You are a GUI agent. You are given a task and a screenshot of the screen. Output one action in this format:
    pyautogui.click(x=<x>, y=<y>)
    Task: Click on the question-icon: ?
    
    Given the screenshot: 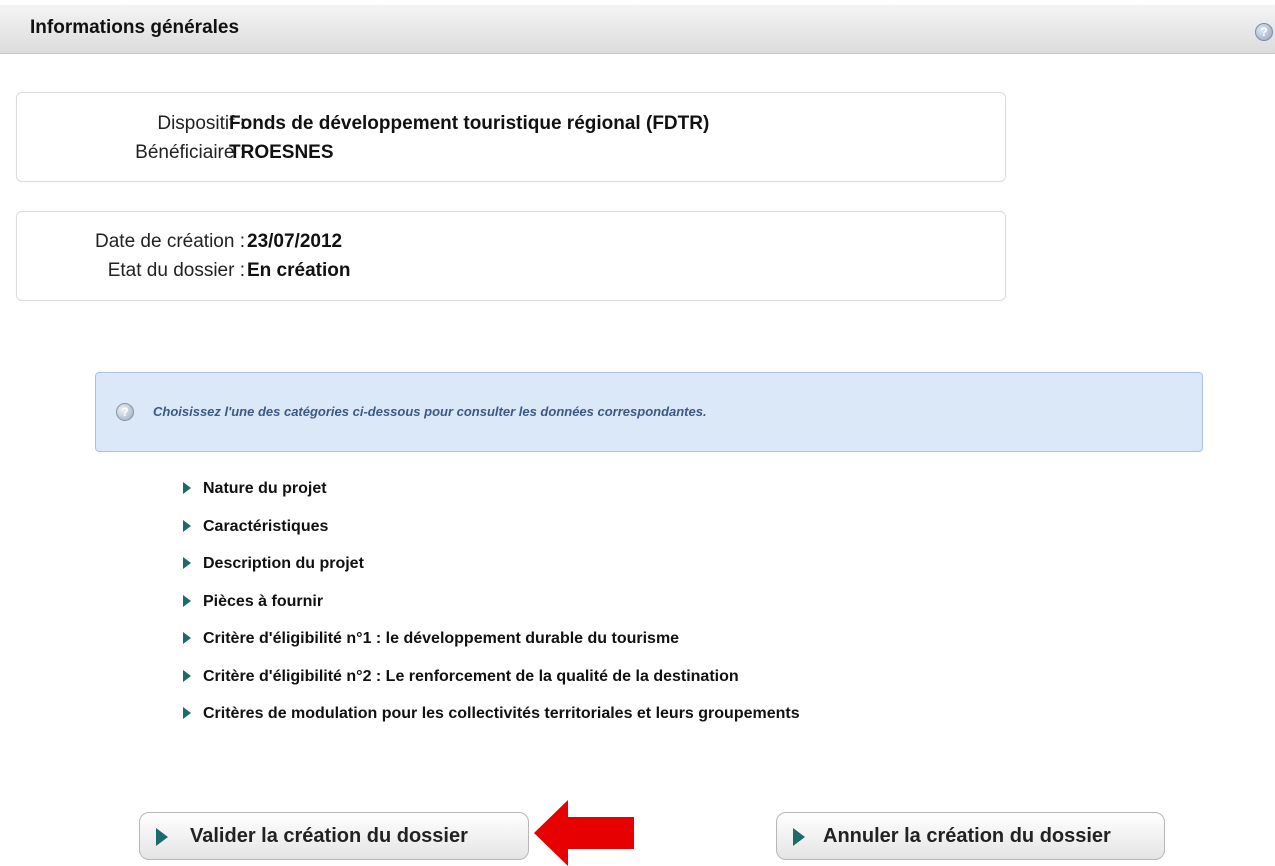 What is the action you would take?
    pyautogui.click(x=125, y=412)
    